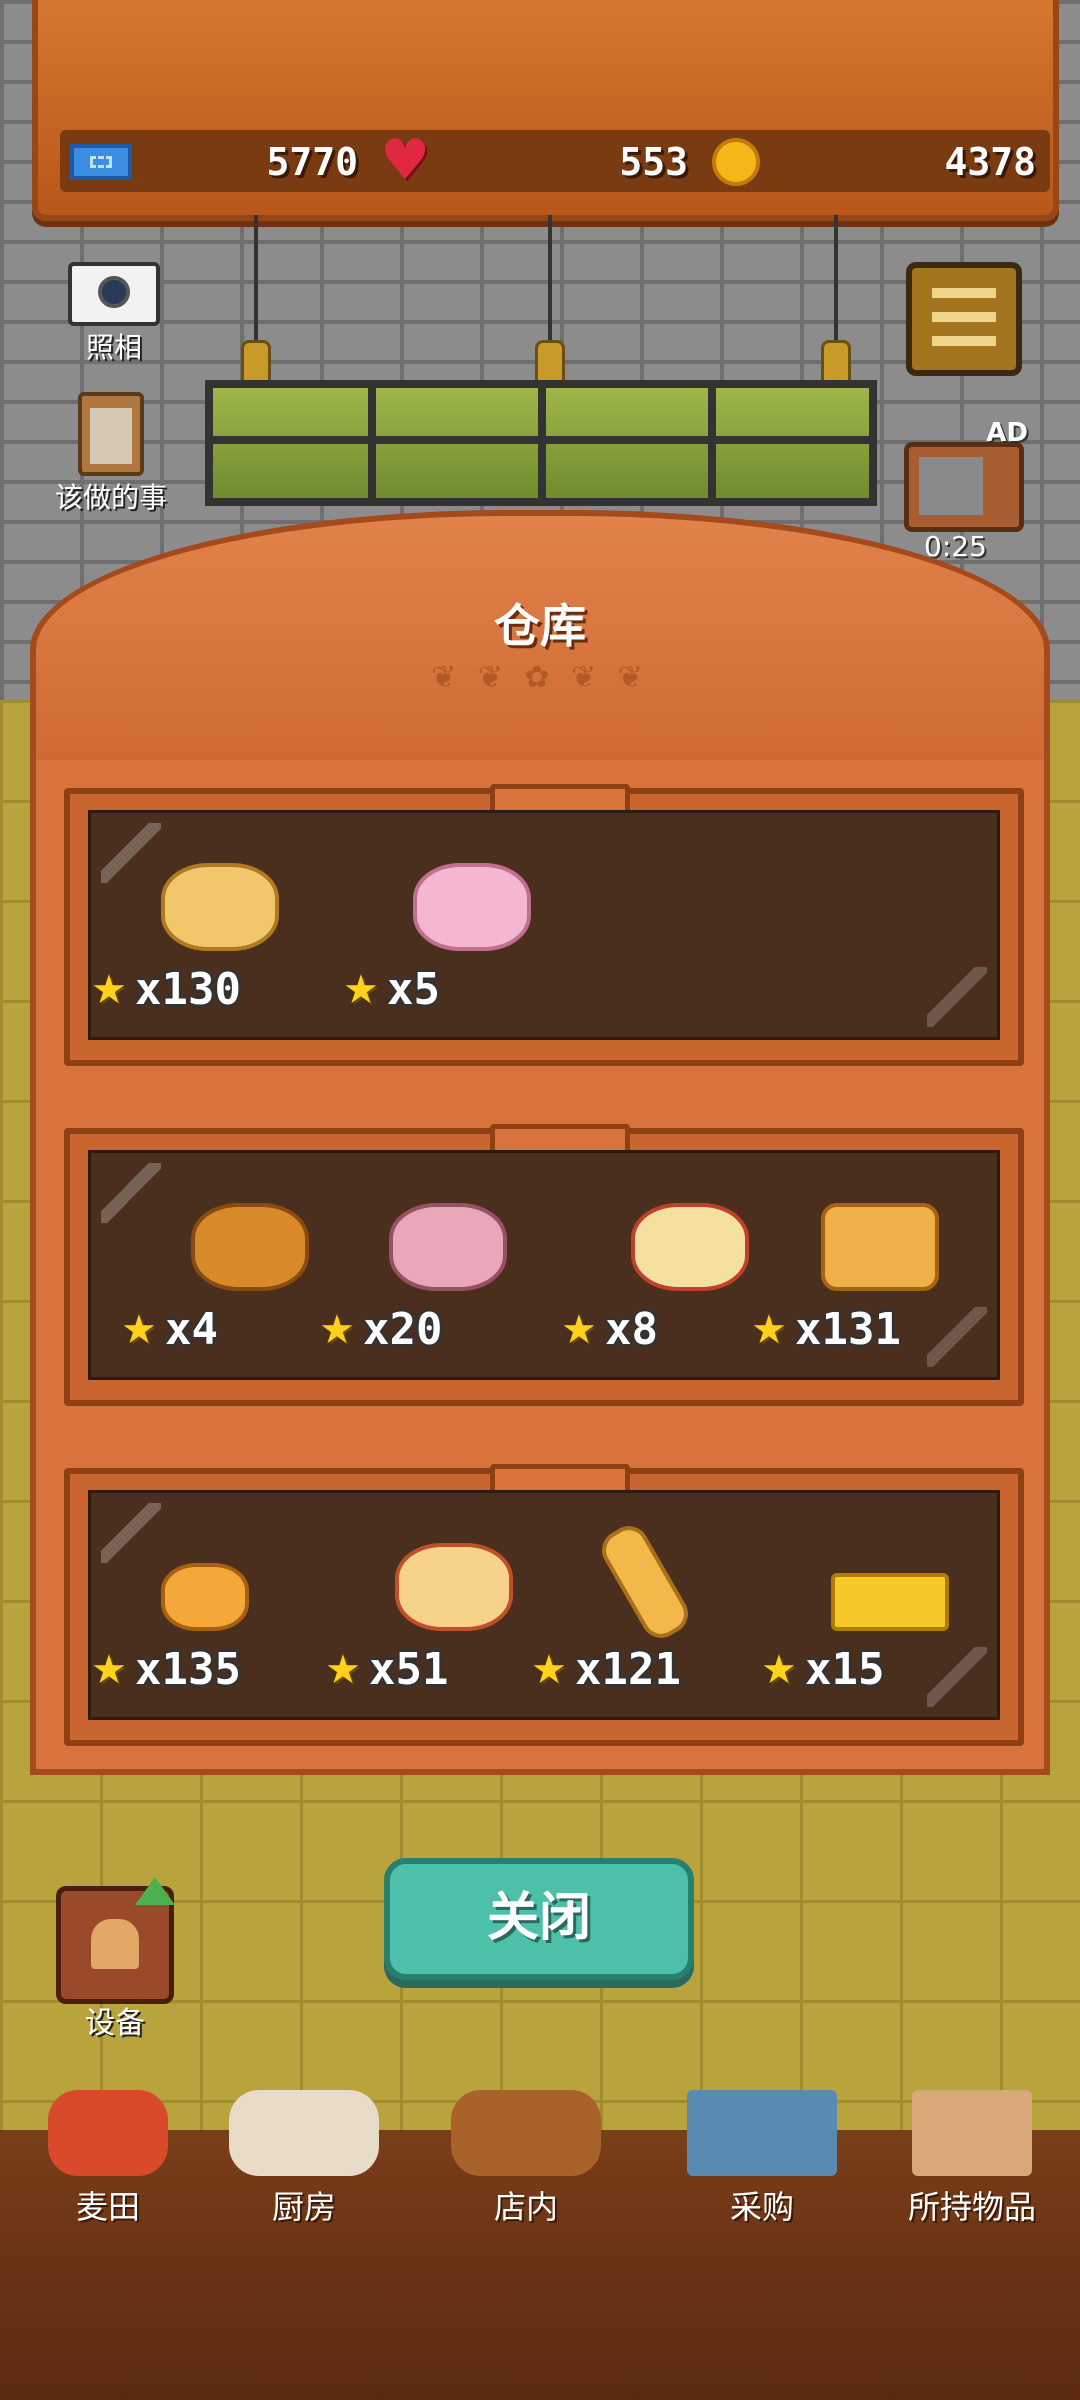  What do you see at coordinates (312, 162) in the screenshot?
I see `ticket-count: 5770` at bounding box center [312, 162].